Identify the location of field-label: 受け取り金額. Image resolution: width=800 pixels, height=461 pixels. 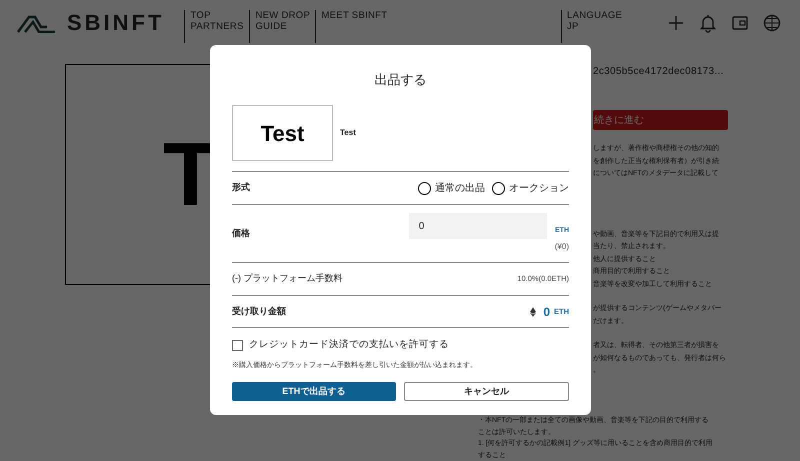
(259, 311).